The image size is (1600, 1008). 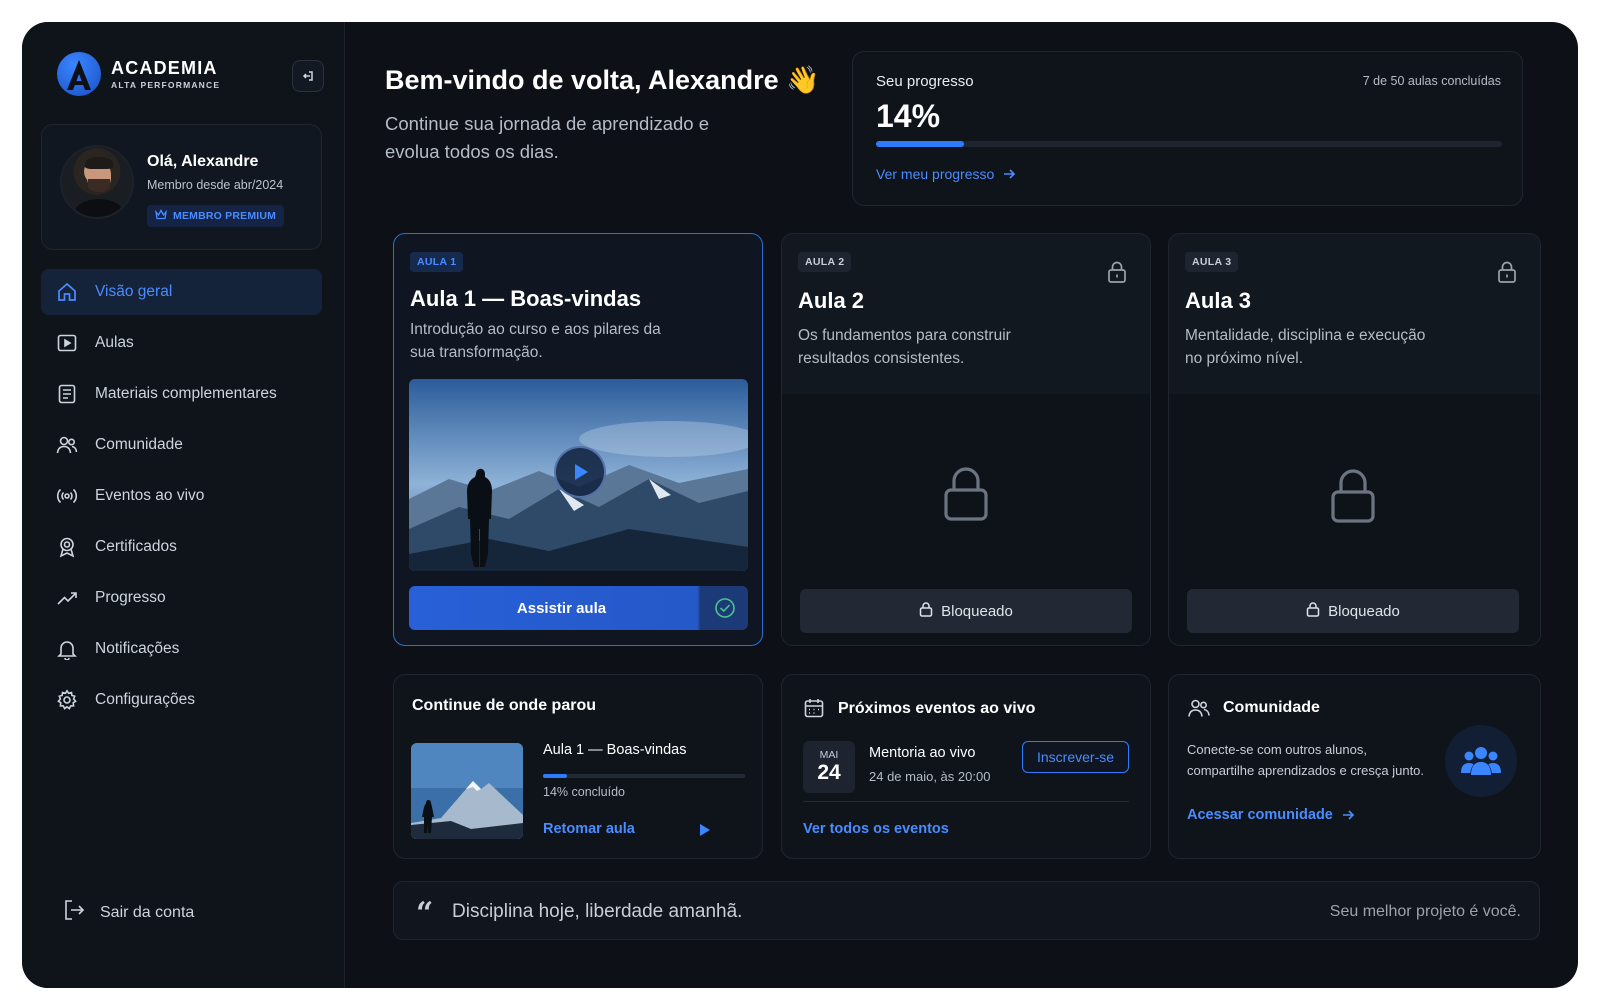 I want to click on logout-button: Sair da conta, so click(x=128, y=912).